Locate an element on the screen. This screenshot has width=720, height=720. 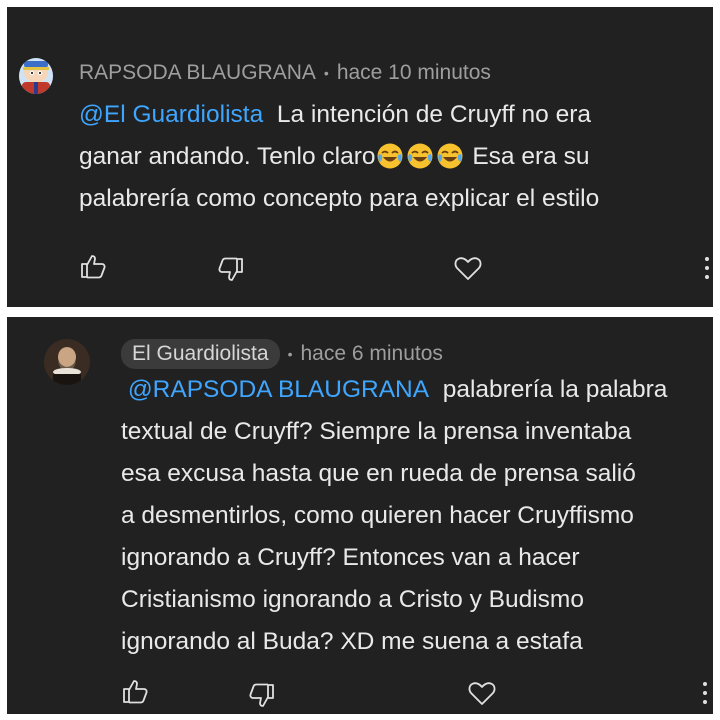
comment-meta: RAPSODA BLAUGRANA • hace 10 minutos is located at coordinates (285, 73).